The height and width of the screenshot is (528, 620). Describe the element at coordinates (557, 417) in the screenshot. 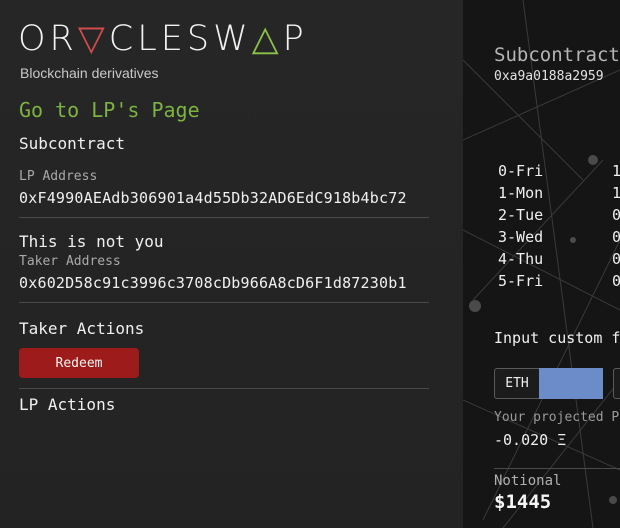

I see `projected-label: Your projected P` at that location.